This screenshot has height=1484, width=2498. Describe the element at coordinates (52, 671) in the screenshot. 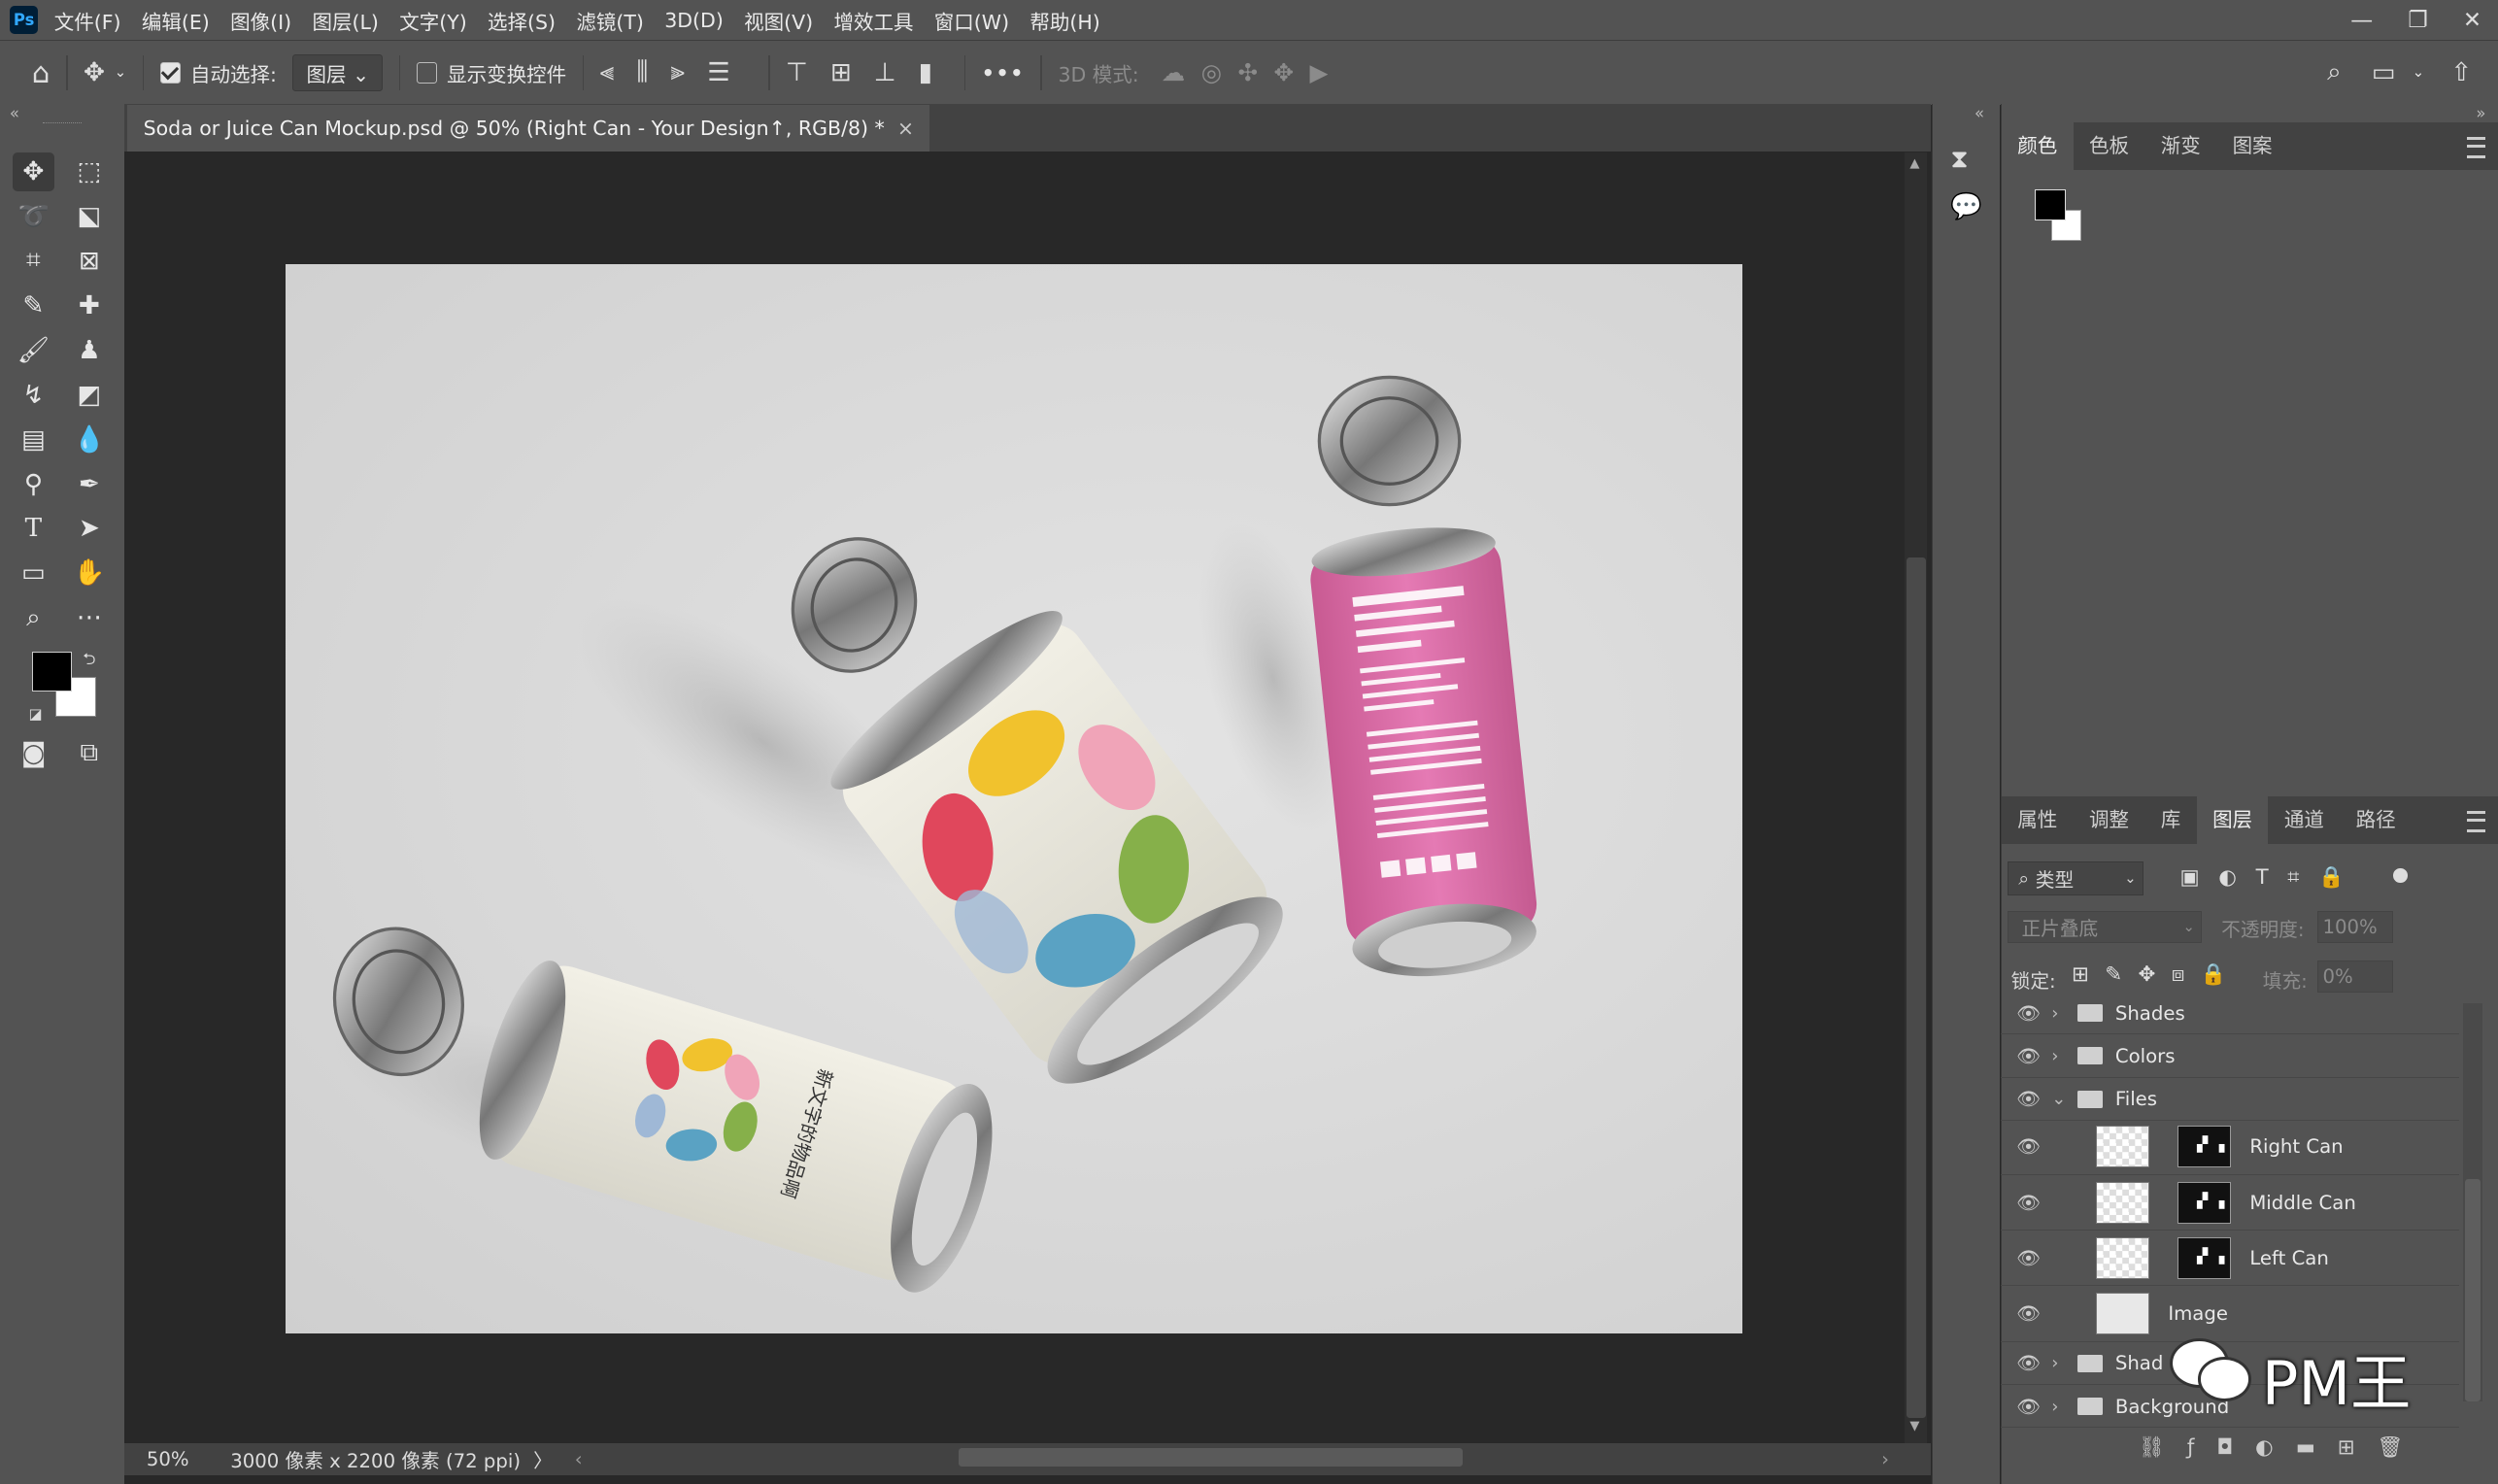

I see `foreground-color-swatch` at that location.